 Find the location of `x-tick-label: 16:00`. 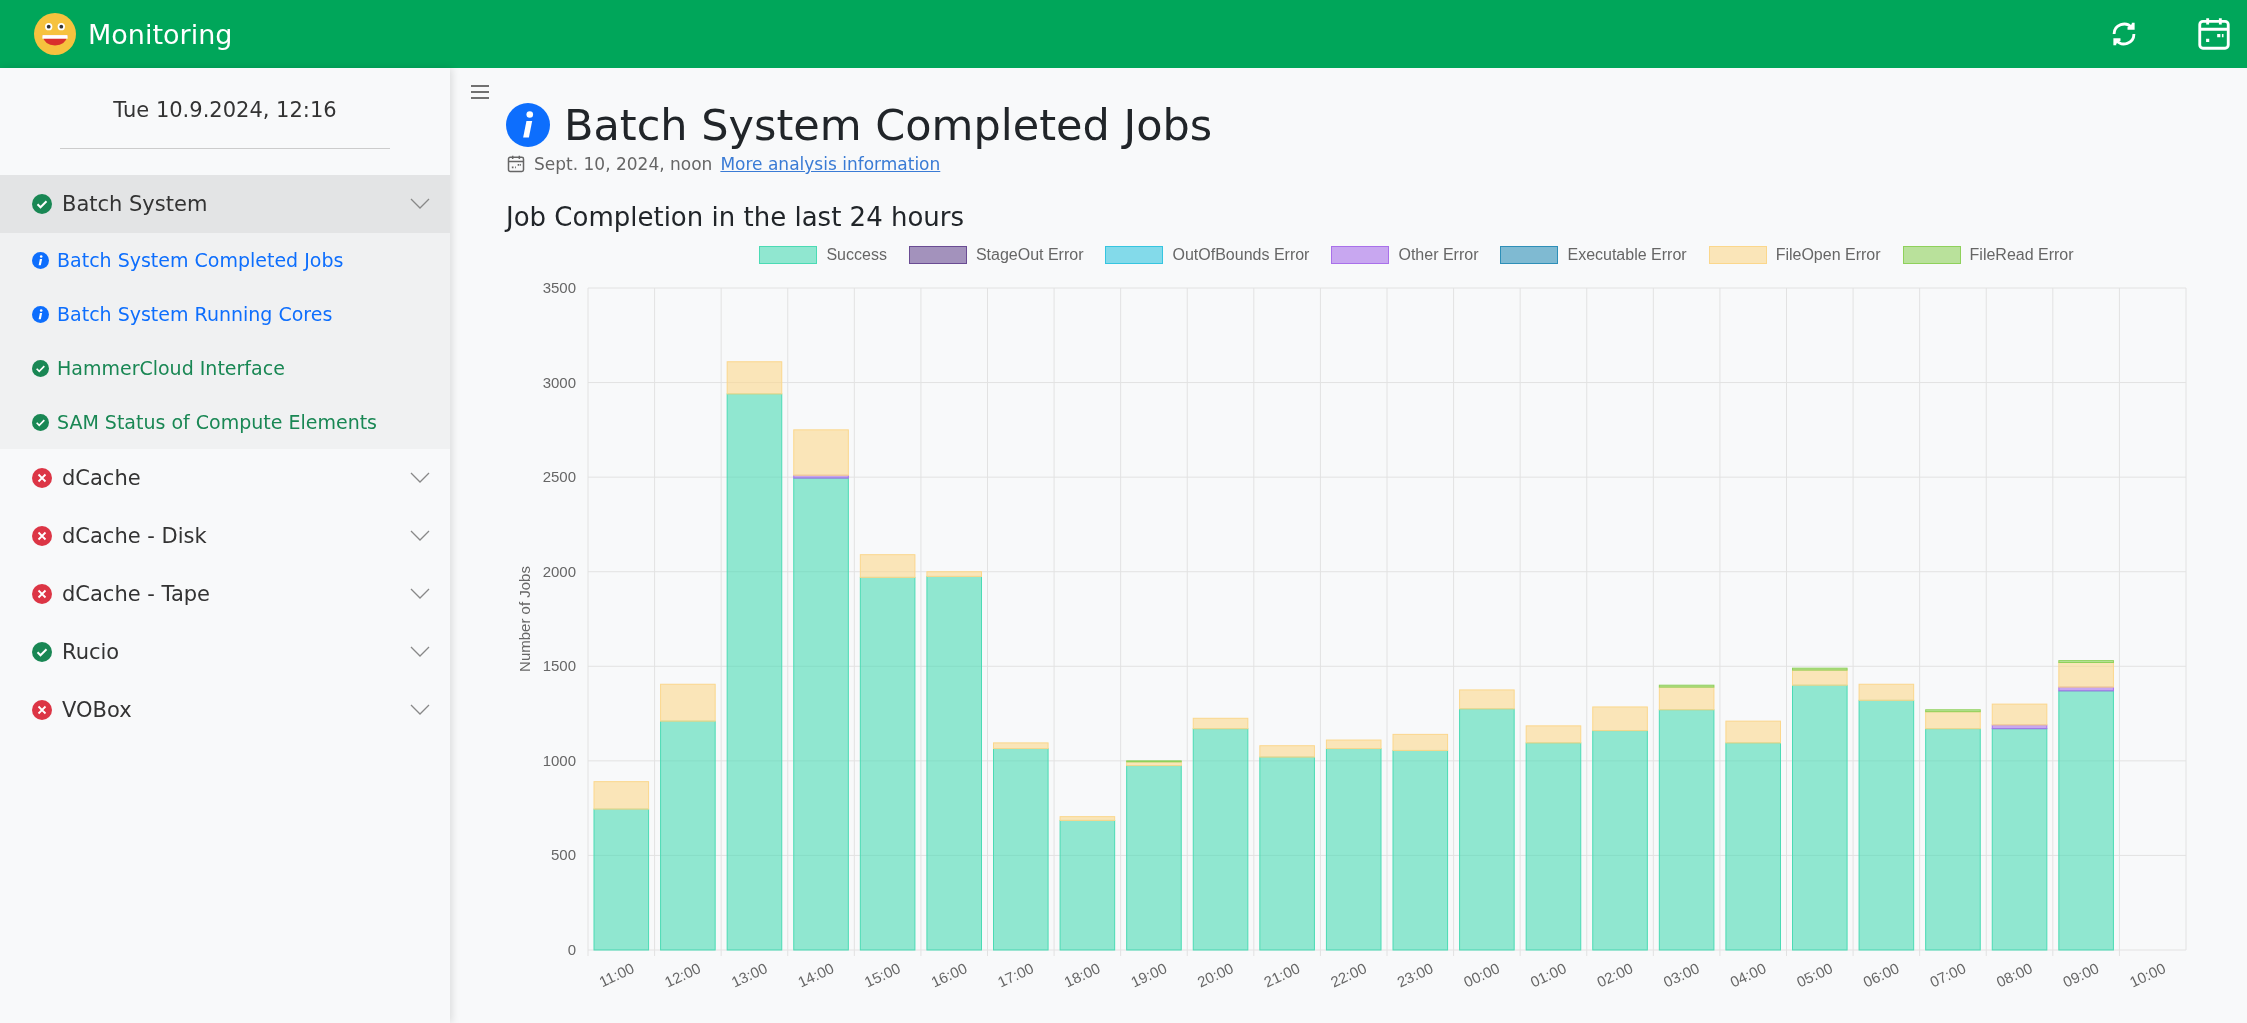

x-tick-label: 16:00 is located at coordinates (949, 975).